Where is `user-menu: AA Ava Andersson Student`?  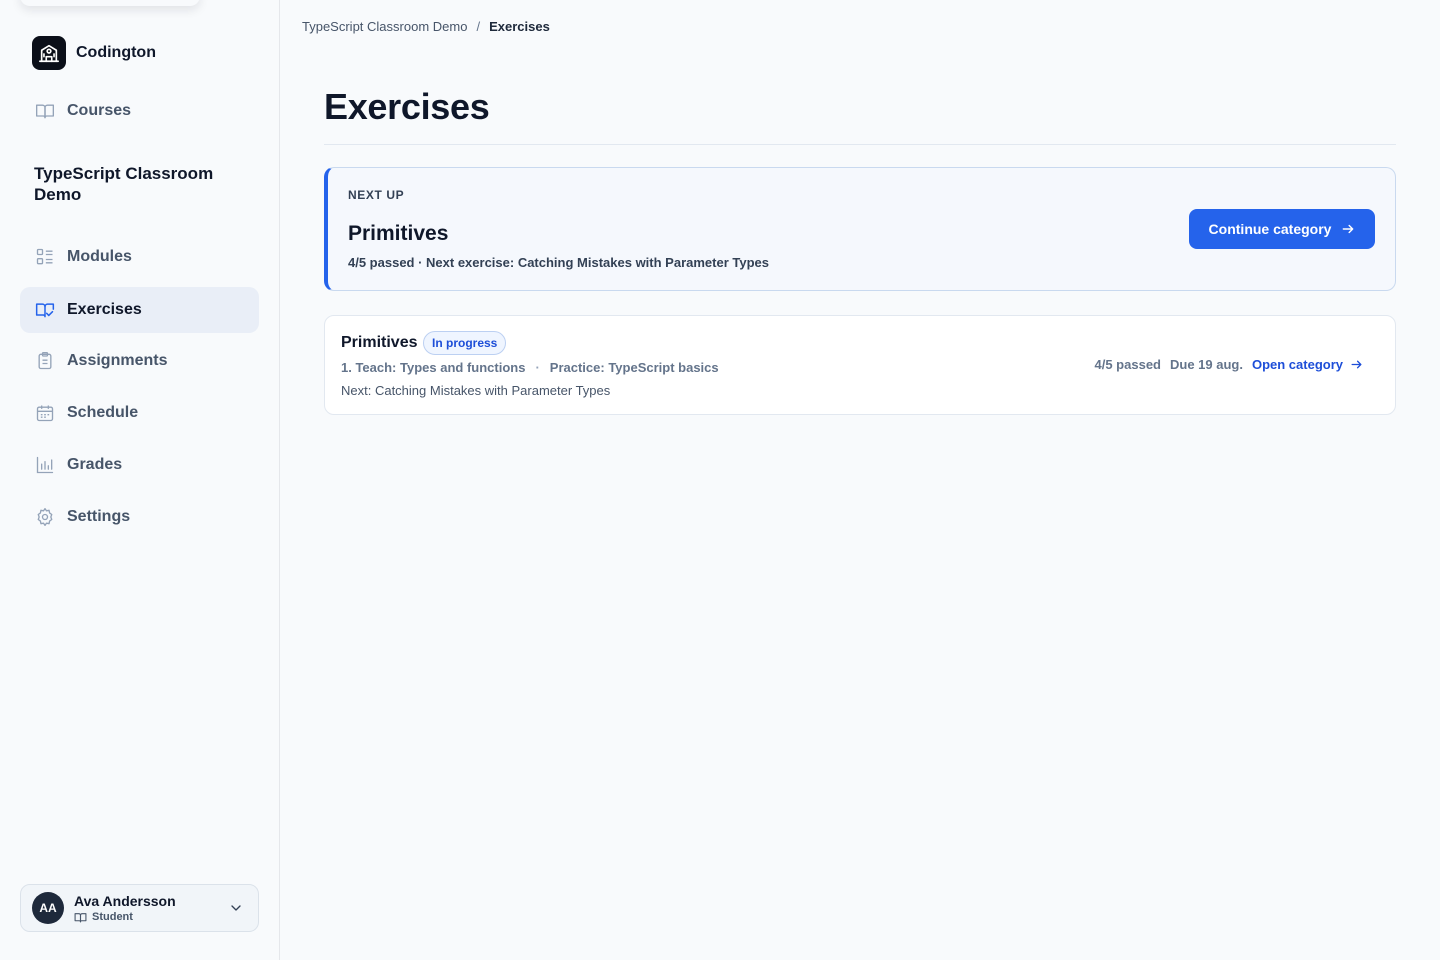 user-menu: AA Ava Andersson Student is located at coordinates (139, 908).